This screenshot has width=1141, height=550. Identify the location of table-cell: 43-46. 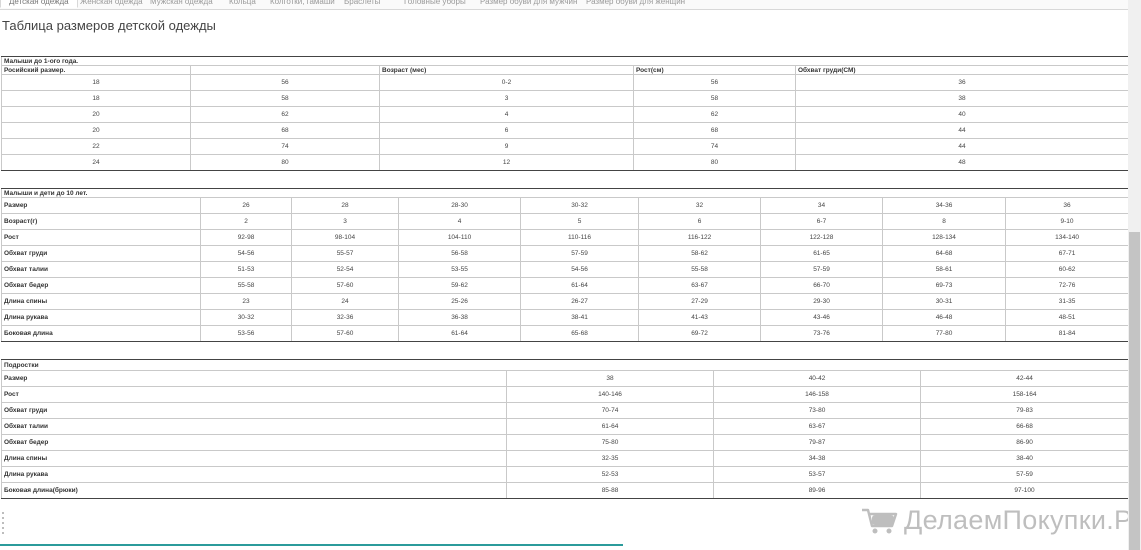
(821, 317).